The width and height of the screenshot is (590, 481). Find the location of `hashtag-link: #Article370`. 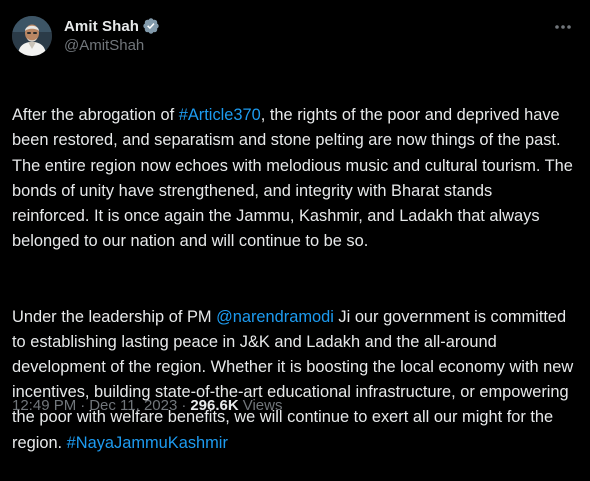

hashtag-link: #Article370 is located at coordinates (220, 115).